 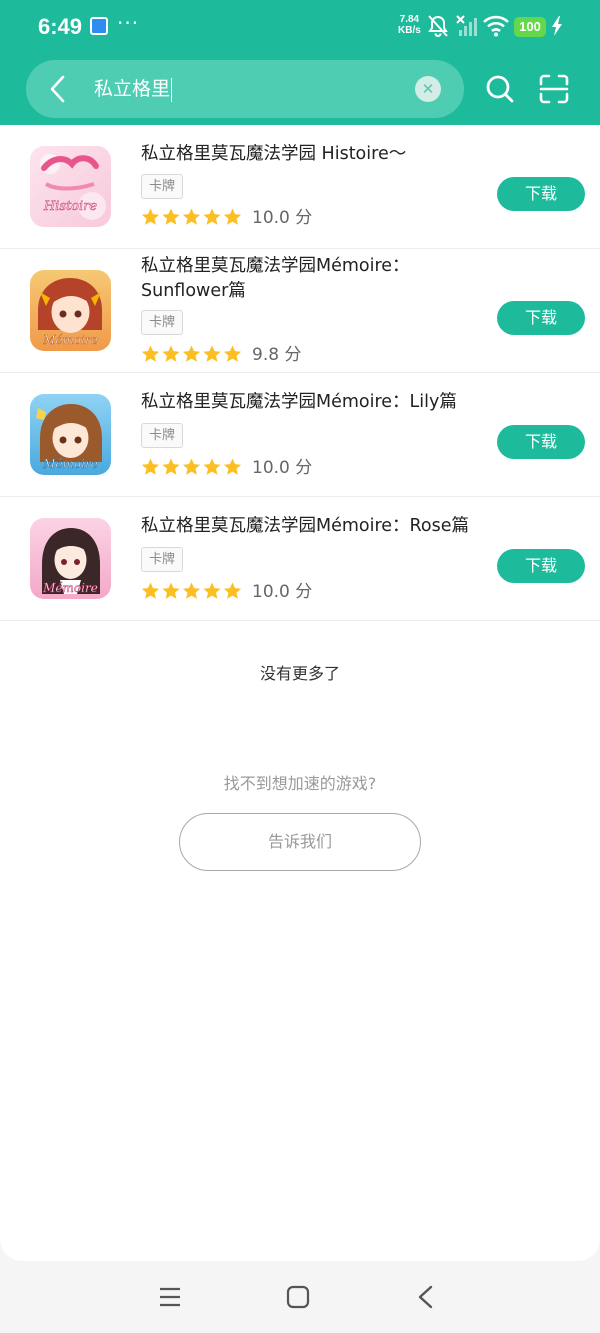 I want to click on notification-app-icon, so click(x=99, y=26).